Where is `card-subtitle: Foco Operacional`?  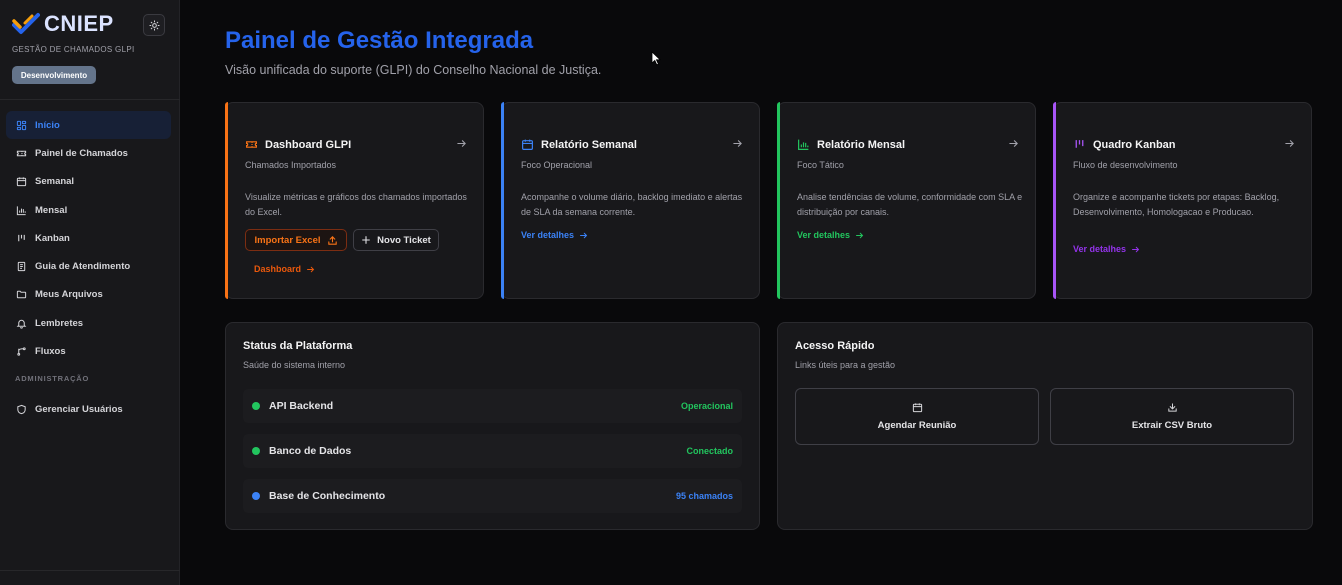
card-subtitle: Foco Operacional is located at coordinates (557, 165).